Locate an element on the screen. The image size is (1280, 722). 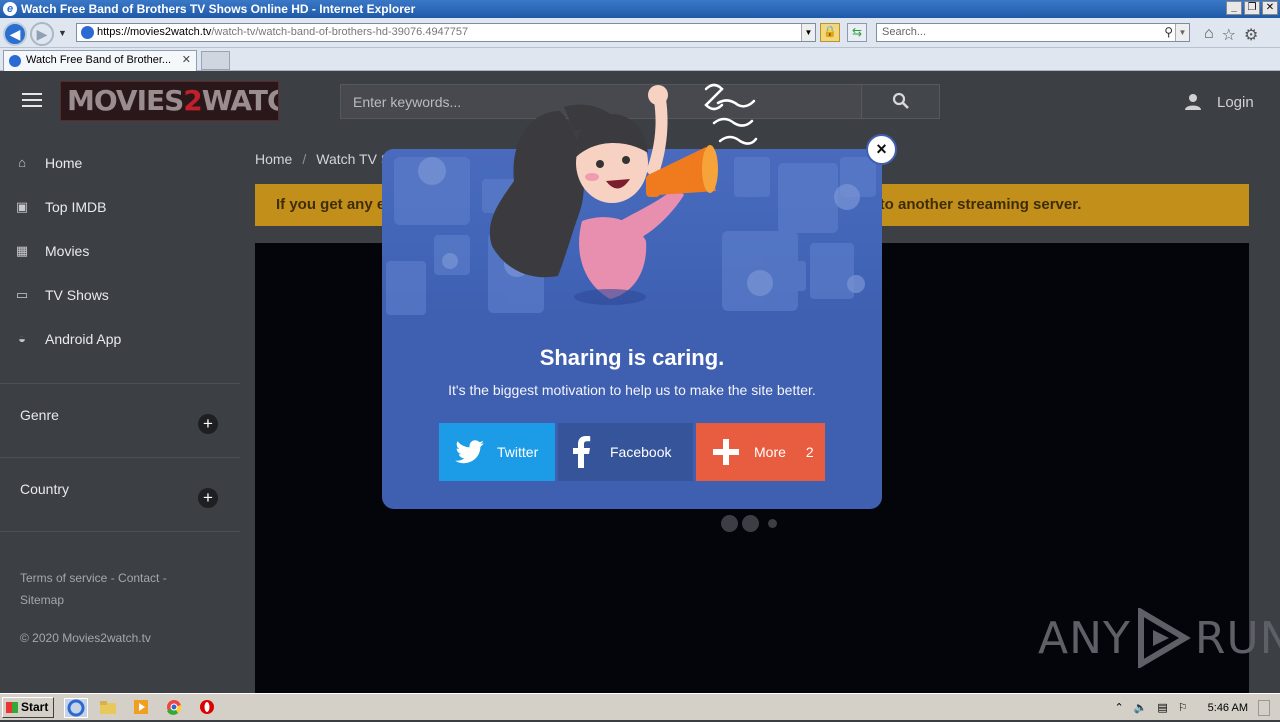
breadcrumb-current: Watch TV S is located at coordinates (353, 159).